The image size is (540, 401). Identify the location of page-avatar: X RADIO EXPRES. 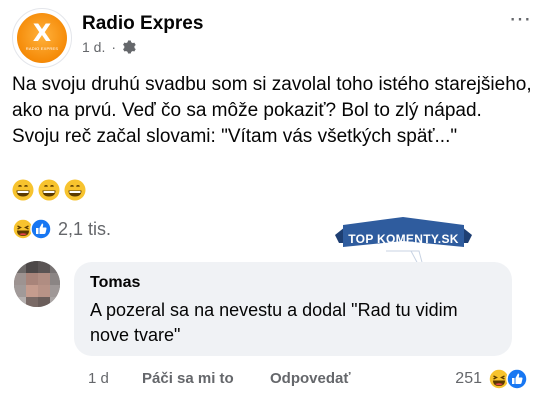
(42, 38).